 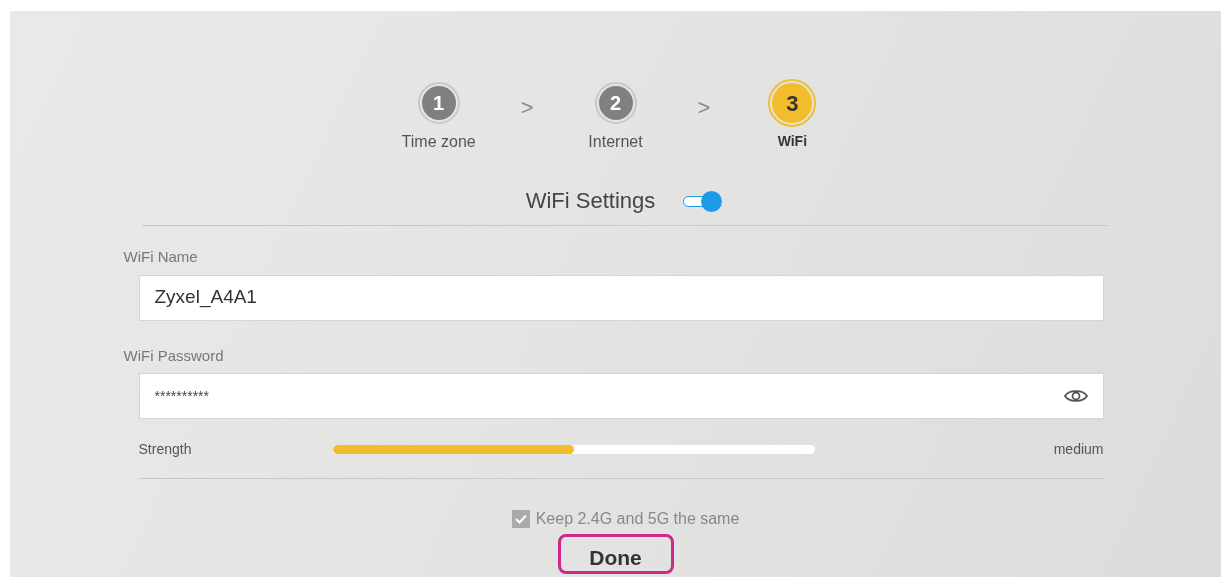 I want to click on done-button: Done, so click(x=615, y=554).